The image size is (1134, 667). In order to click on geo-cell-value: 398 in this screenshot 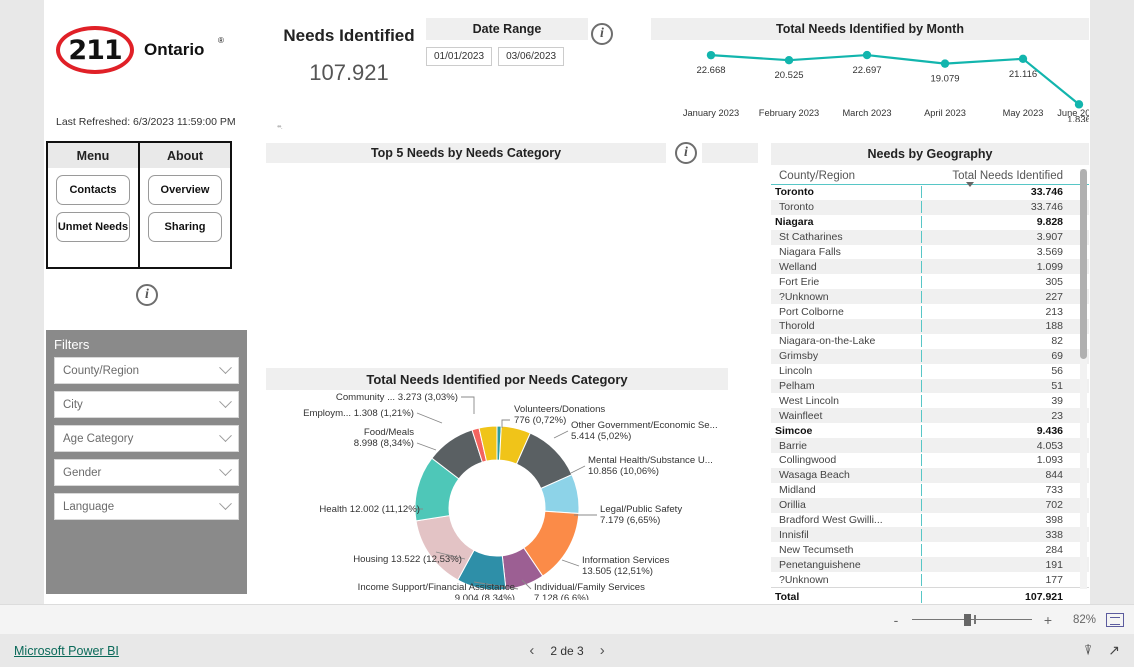, I will do `click(996, 520)`.